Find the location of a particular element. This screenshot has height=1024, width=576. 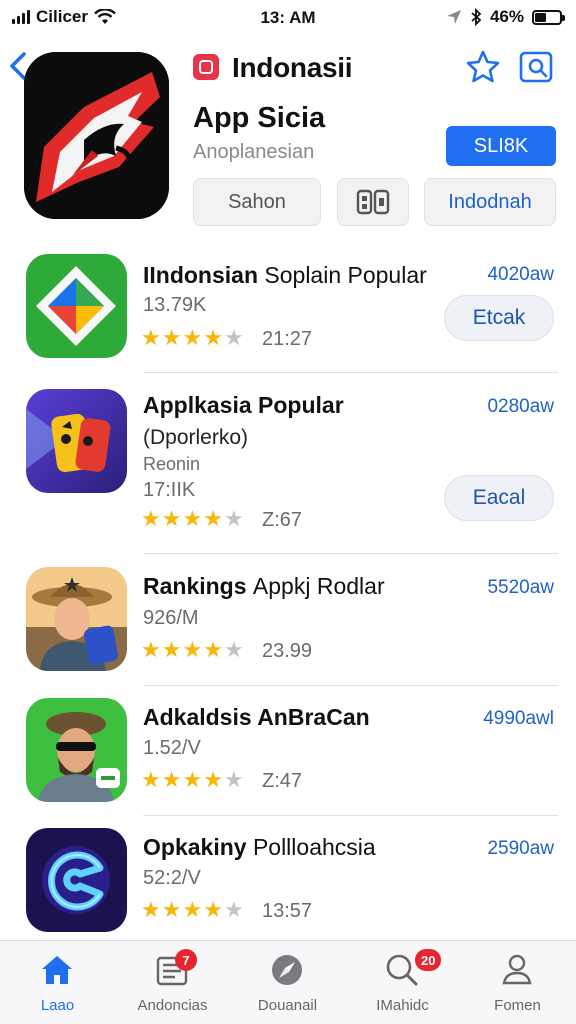

app-downloads: 13.79K is located at coordinates (175, 305).